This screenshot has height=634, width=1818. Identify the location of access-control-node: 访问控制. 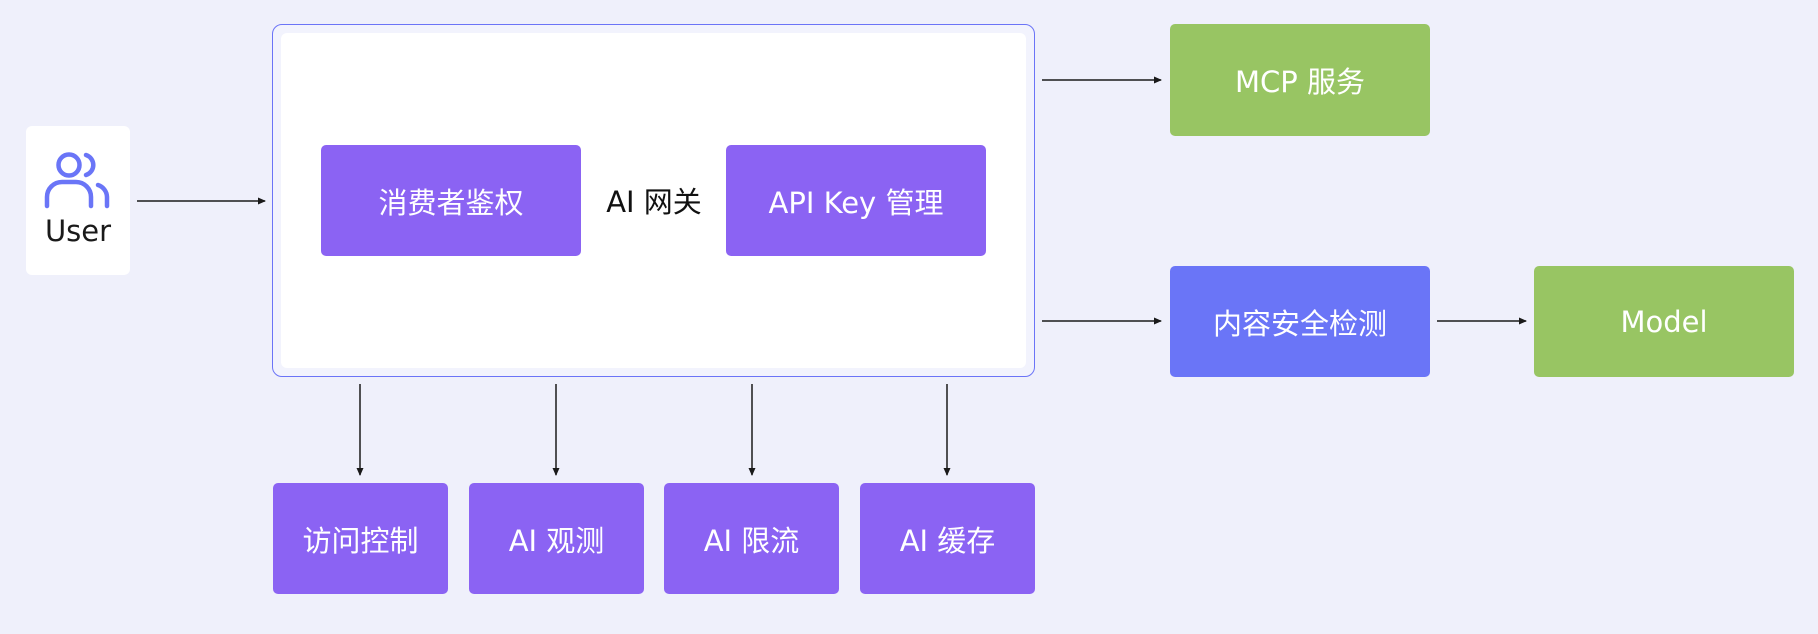
(360, 538).